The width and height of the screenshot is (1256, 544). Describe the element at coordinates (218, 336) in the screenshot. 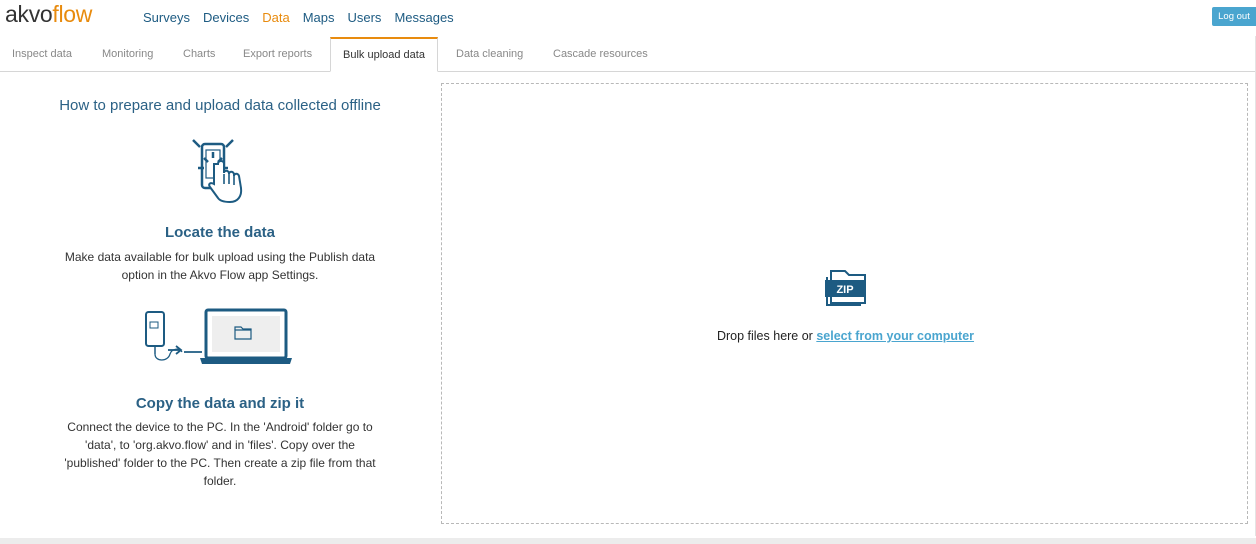

I see `phone-to-laptop-icon` at that location.